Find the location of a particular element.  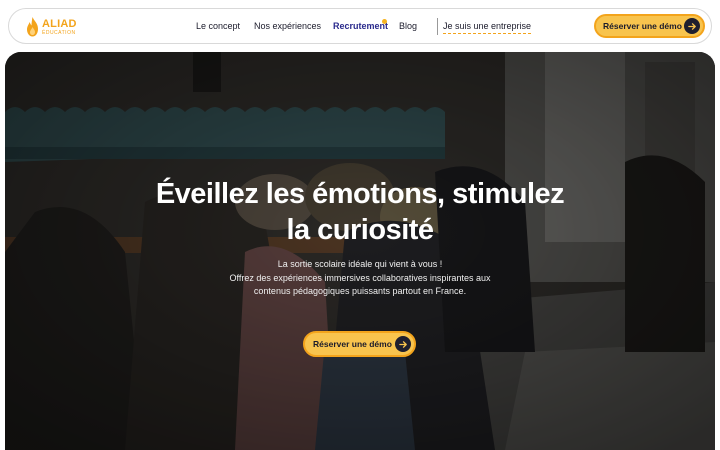

hero-heading-line1: Éveillez les émotions, stimulez is located at coordinates (360, 194).